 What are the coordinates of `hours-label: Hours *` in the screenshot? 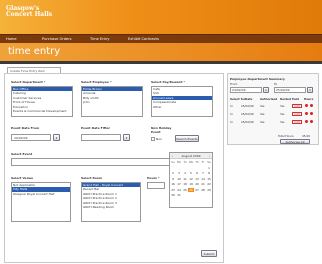 It's located at (153, 178).